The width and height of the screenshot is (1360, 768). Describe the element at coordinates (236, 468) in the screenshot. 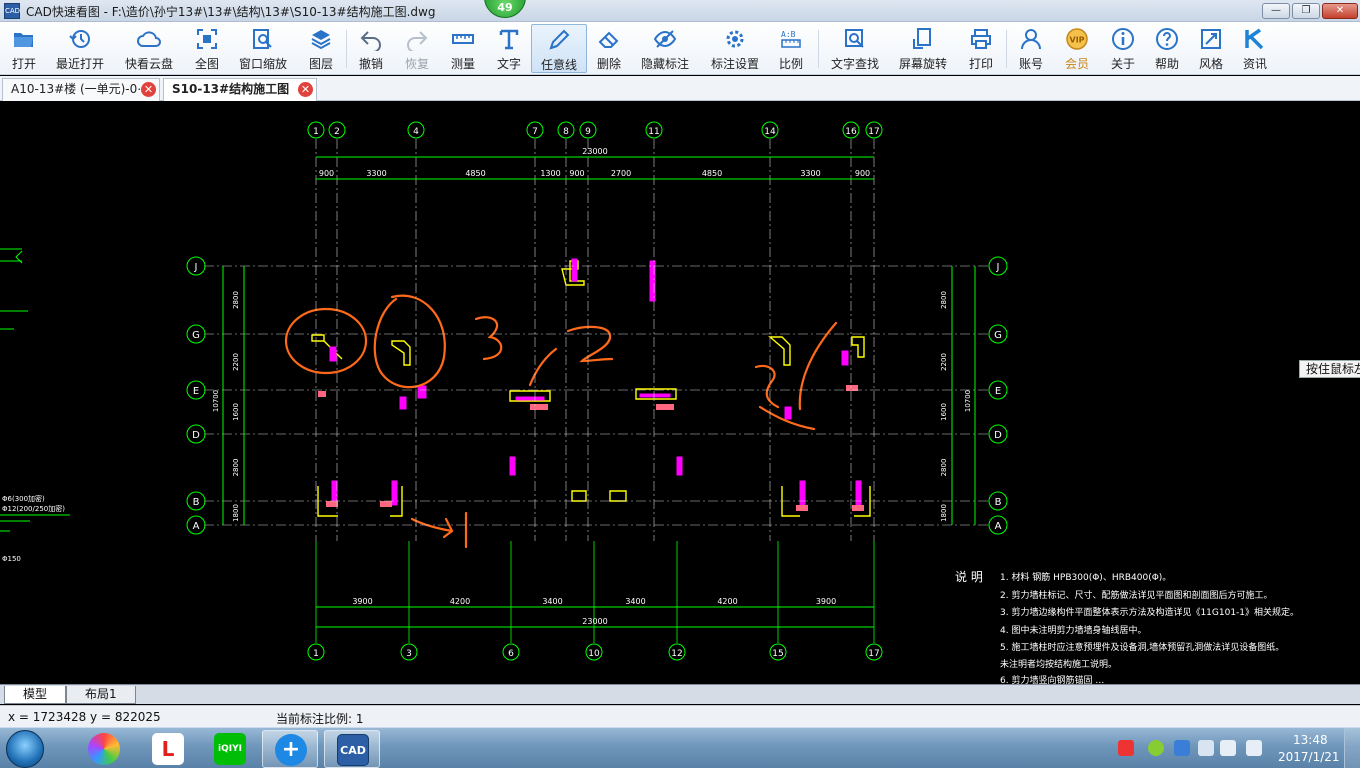

I see `dimension-left: 2800` at that location.